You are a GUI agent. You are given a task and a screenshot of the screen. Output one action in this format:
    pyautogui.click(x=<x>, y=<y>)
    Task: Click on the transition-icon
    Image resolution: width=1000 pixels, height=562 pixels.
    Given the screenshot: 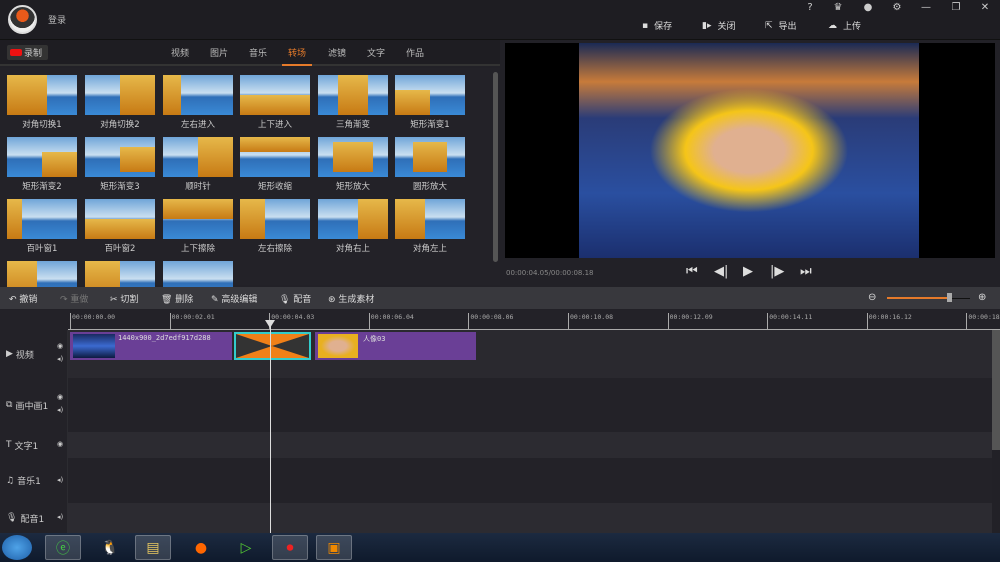 What is the action you would take?
    pyautogui.click(x=272, y=346)
    